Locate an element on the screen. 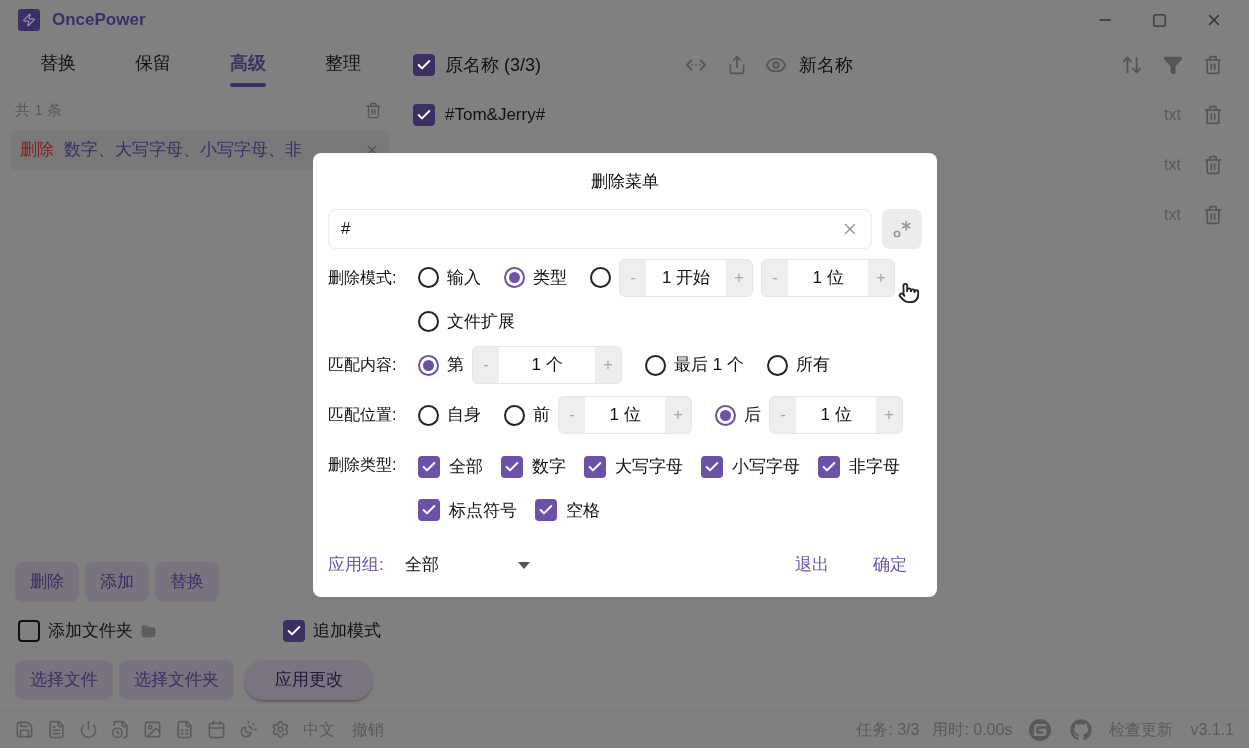 Image resolution: width=1249 pixels, height=748 pixels. settings-icon is located at coordinates (280, 729).